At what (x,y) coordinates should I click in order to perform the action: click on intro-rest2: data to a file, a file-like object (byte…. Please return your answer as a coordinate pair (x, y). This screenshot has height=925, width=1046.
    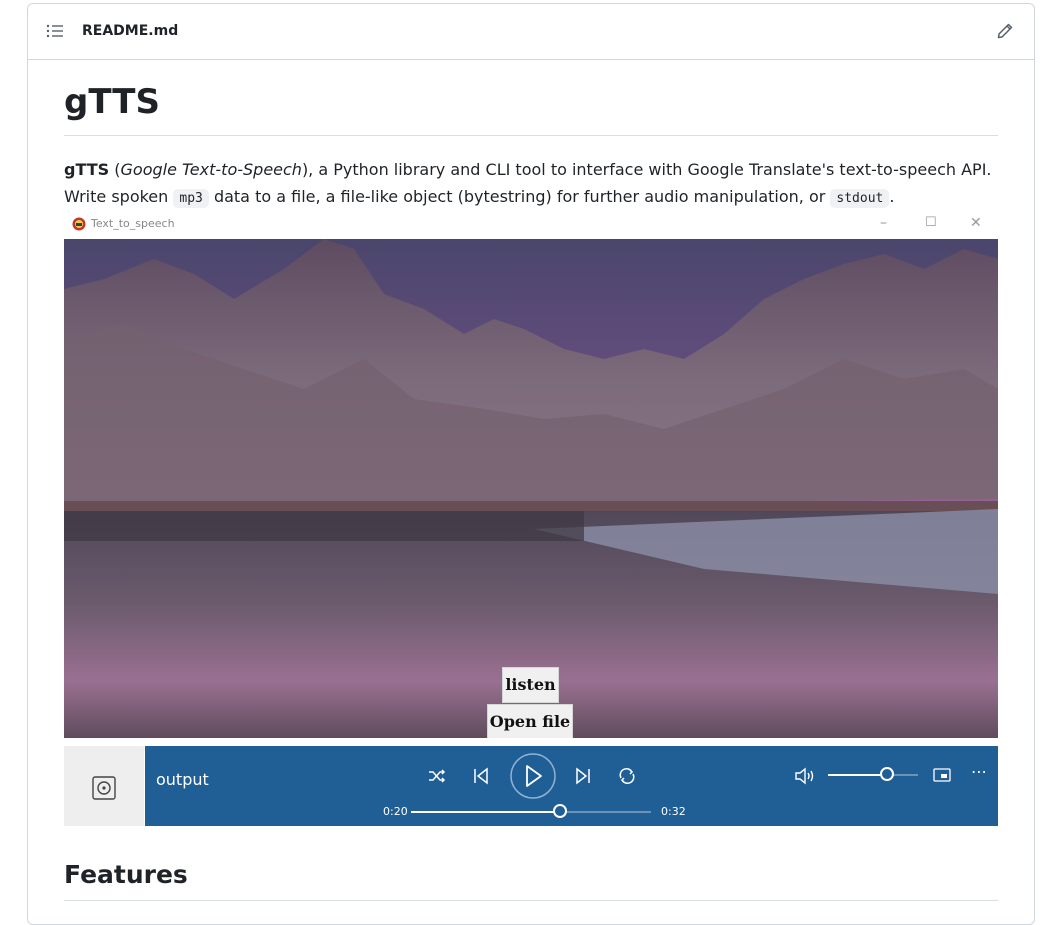
    Looking at the image, I should click on (519, 196).